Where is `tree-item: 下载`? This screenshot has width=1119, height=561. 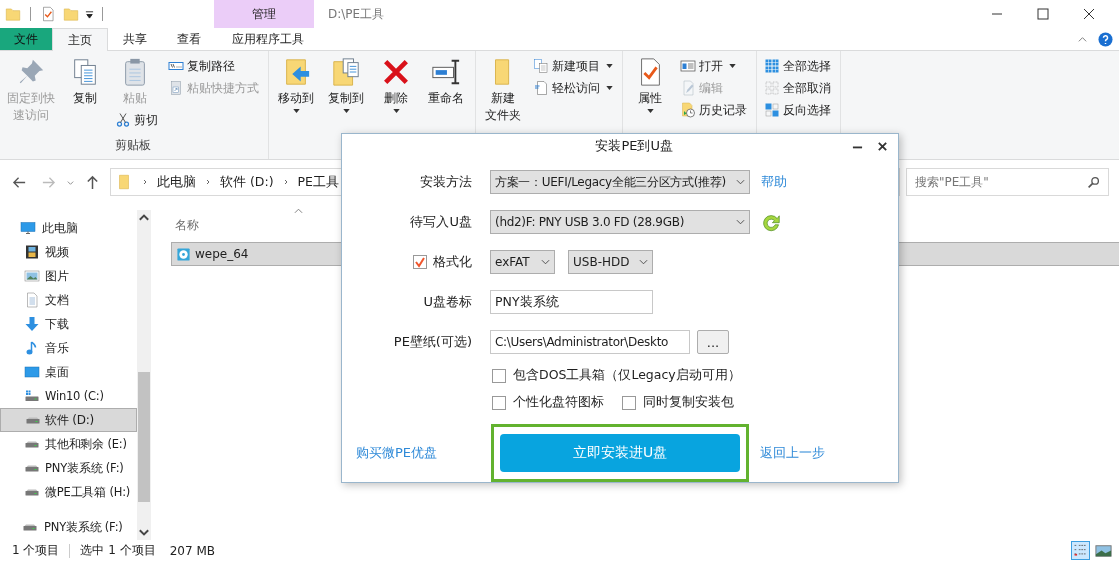
tree-item: 下载 is located at coordinates (68, 324).